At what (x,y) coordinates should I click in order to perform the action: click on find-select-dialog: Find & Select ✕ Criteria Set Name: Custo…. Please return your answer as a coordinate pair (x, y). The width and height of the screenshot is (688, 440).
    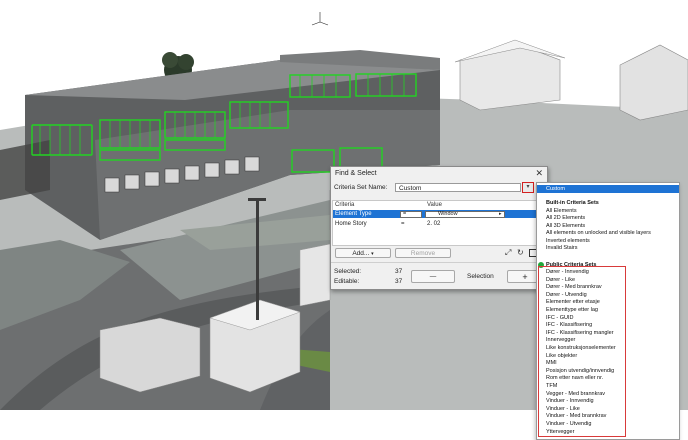
    Looking at the image, I should click on (439, 228).